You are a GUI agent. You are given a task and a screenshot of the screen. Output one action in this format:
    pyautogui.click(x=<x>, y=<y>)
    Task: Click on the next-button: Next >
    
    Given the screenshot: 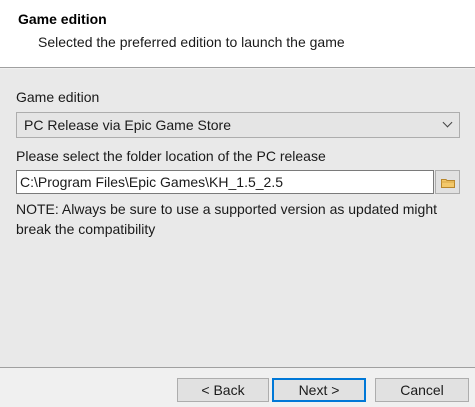 What is the action you would take?
    pyautogui.click(x=319, y=390)
    